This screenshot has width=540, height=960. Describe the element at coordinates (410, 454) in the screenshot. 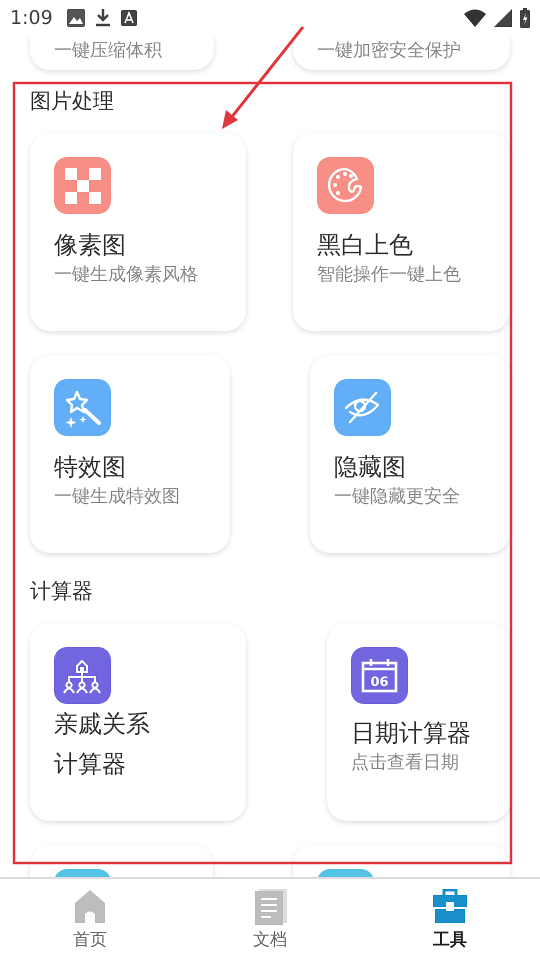

I see `tool-card: 隐藏图 一键隐藏更安全` at that location.